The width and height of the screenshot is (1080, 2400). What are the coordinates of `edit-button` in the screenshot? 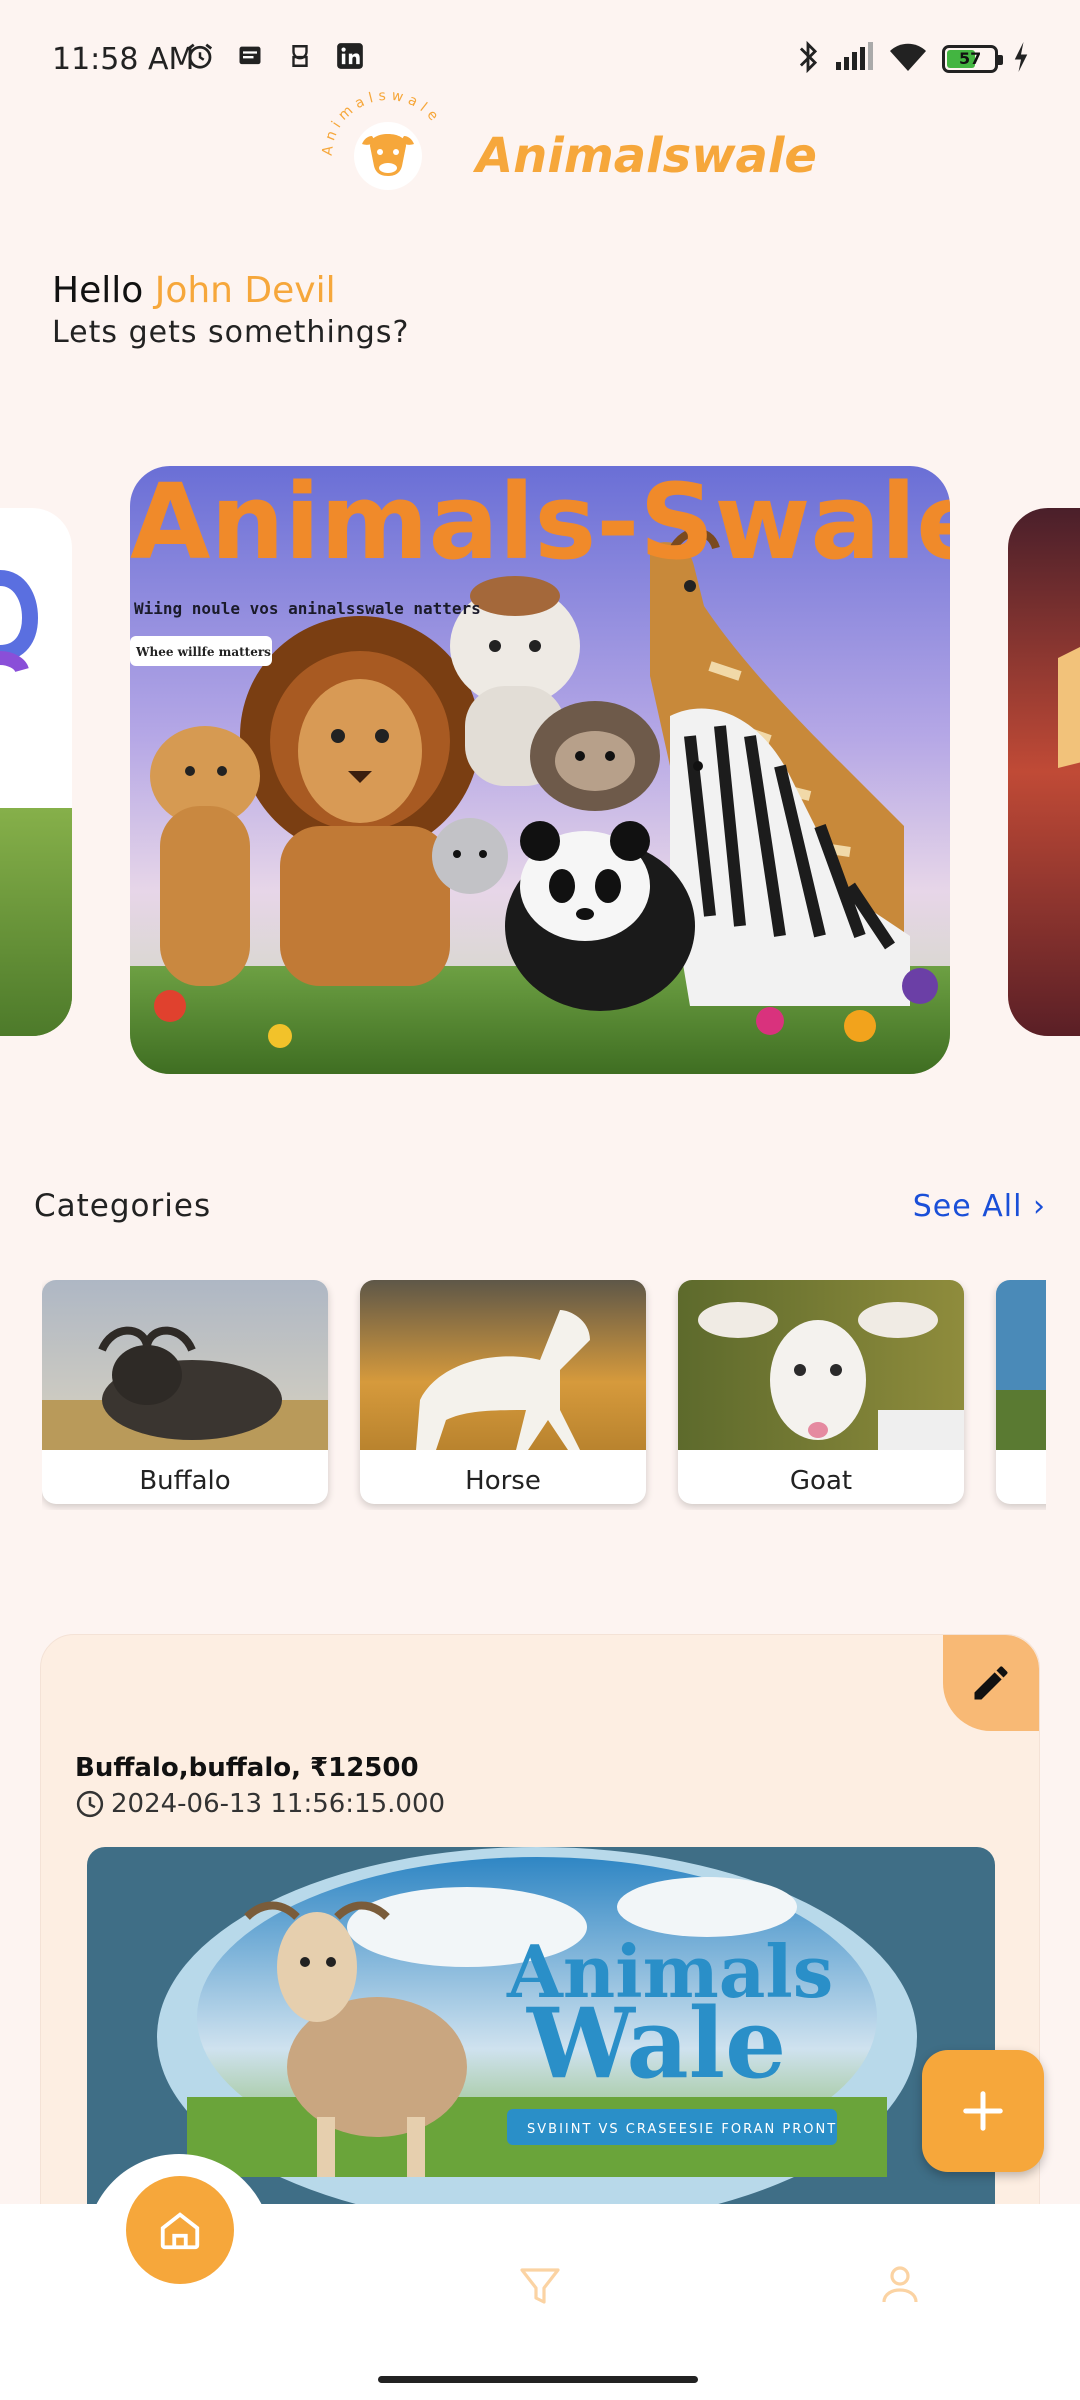 It's located at (991, 1683).